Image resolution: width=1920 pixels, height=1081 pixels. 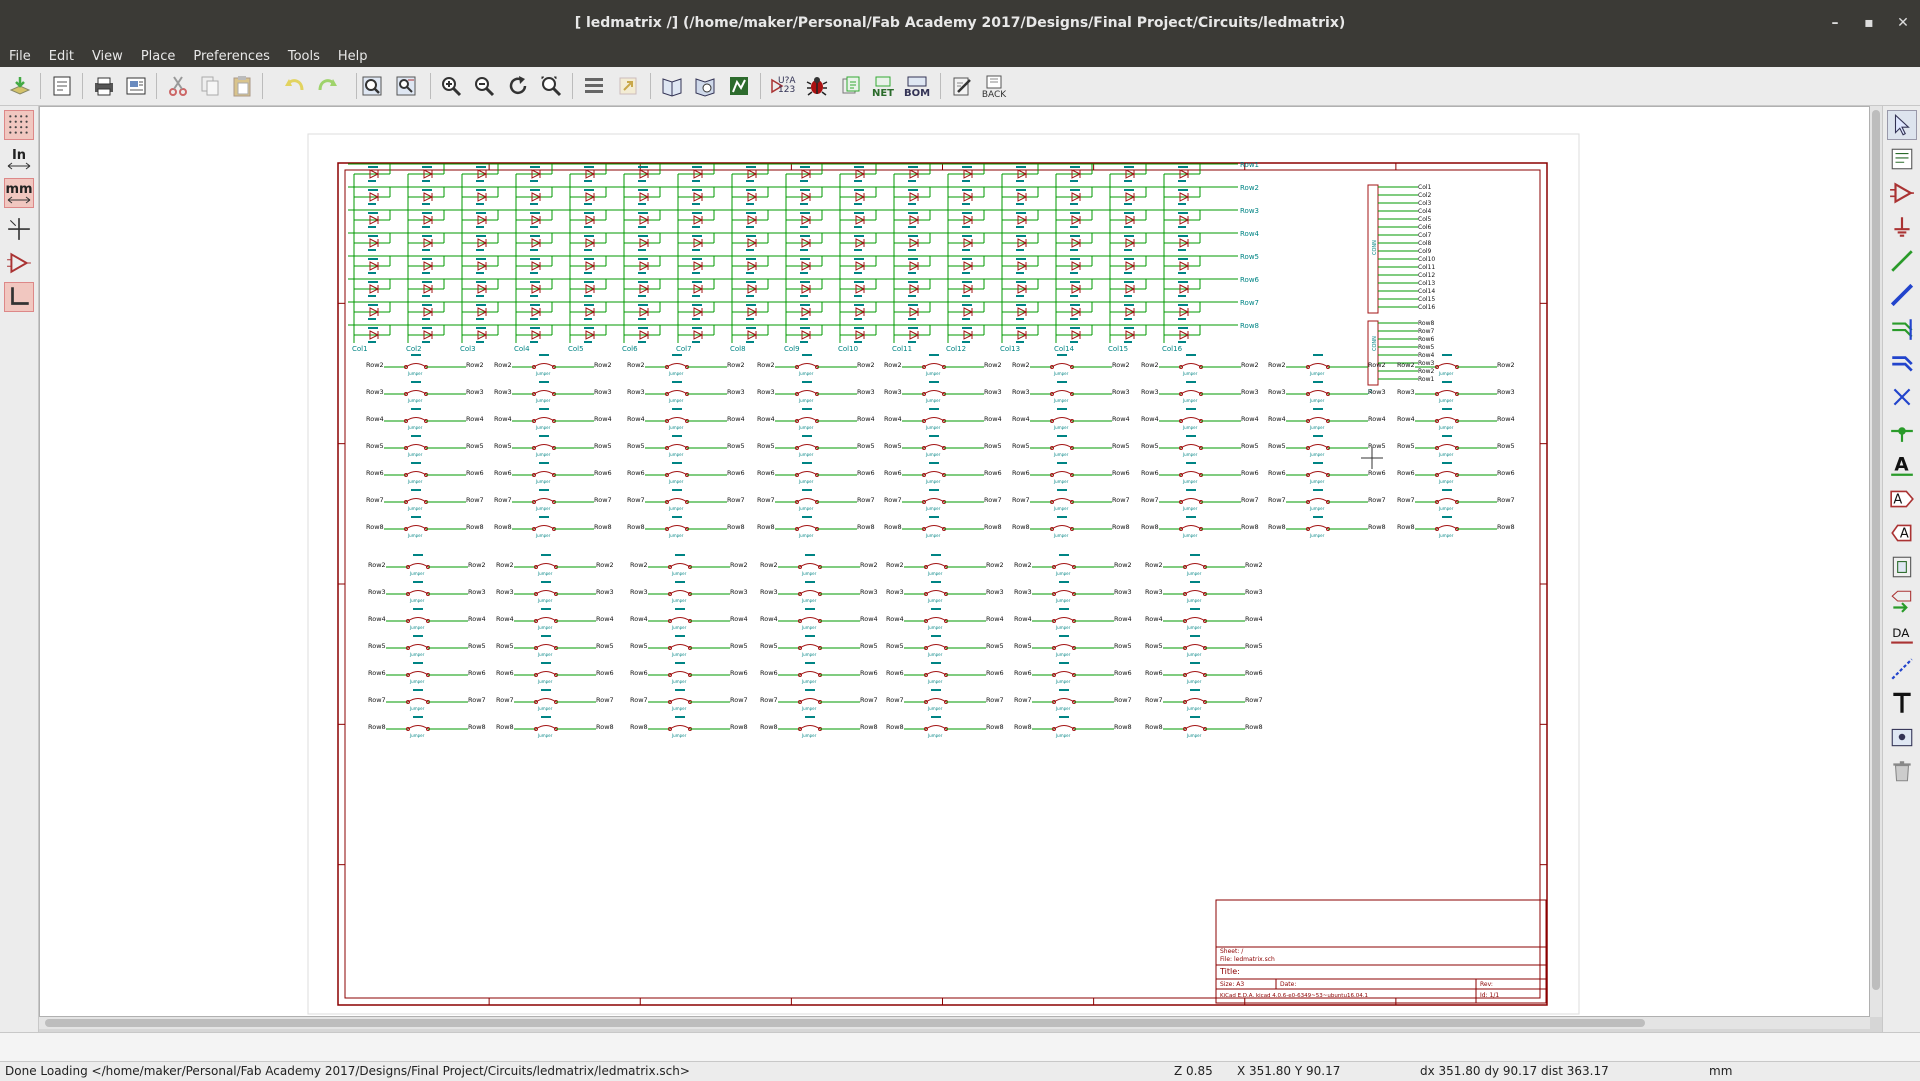 What do you see at coordinates (817, 86) in the screenshot?
I see `erc-icon` at bounding box center [817, 86].